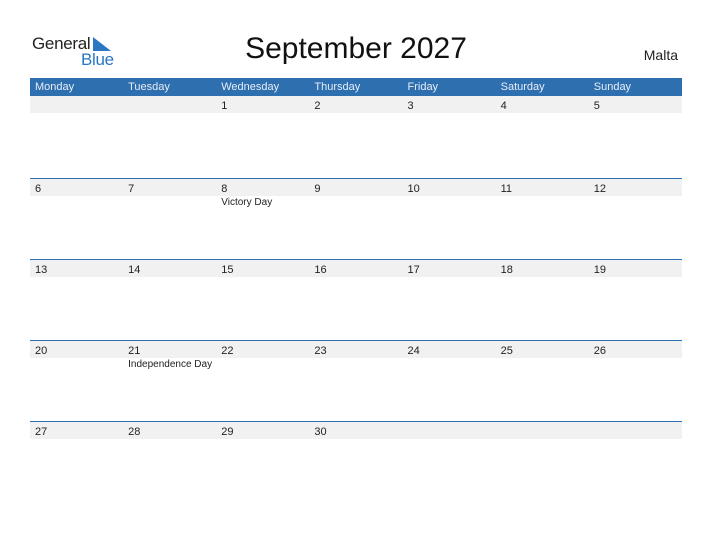 This screenshot has width=712, height=550. Describe the element at coordinates (262, 193) in the screenshot. I see `day-cell: 8 Victory Day` at that location.